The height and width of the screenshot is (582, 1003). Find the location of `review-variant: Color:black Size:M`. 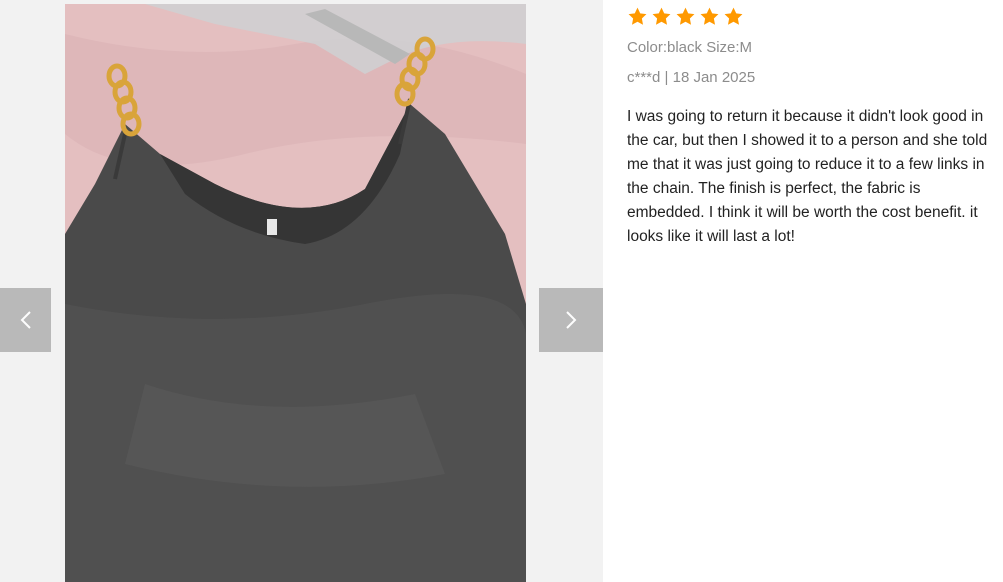

review-variant: Color:black Size:M is located at coordinates (690, 47).